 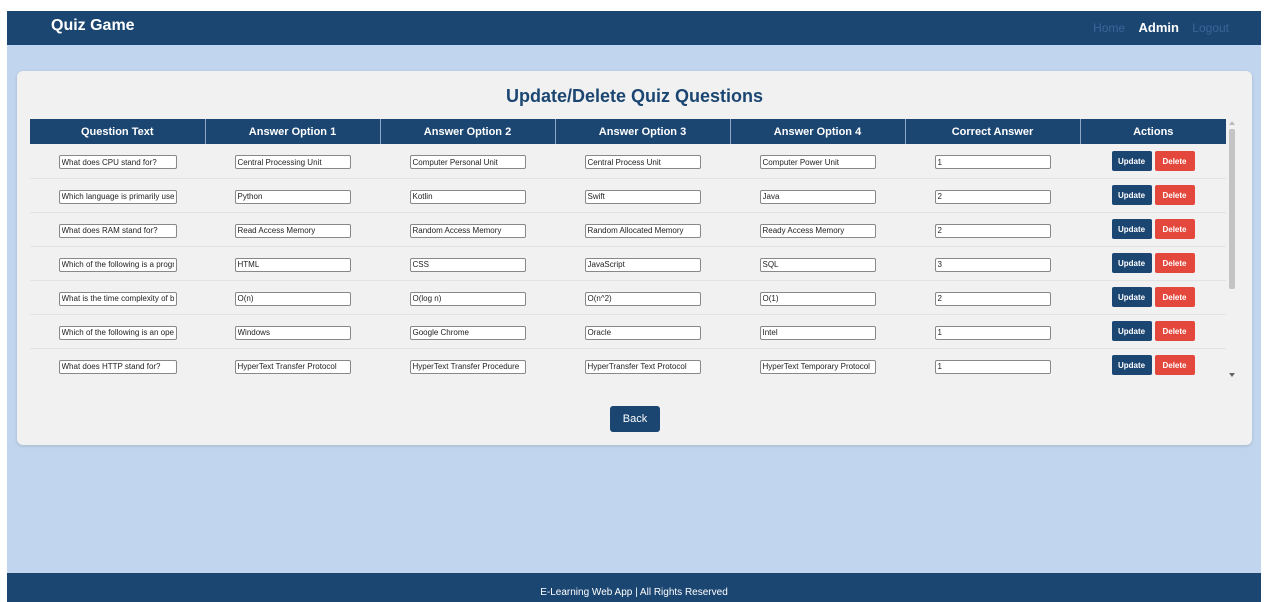 I want to click on header-actions: Actions, so click(x=1153, y=131).